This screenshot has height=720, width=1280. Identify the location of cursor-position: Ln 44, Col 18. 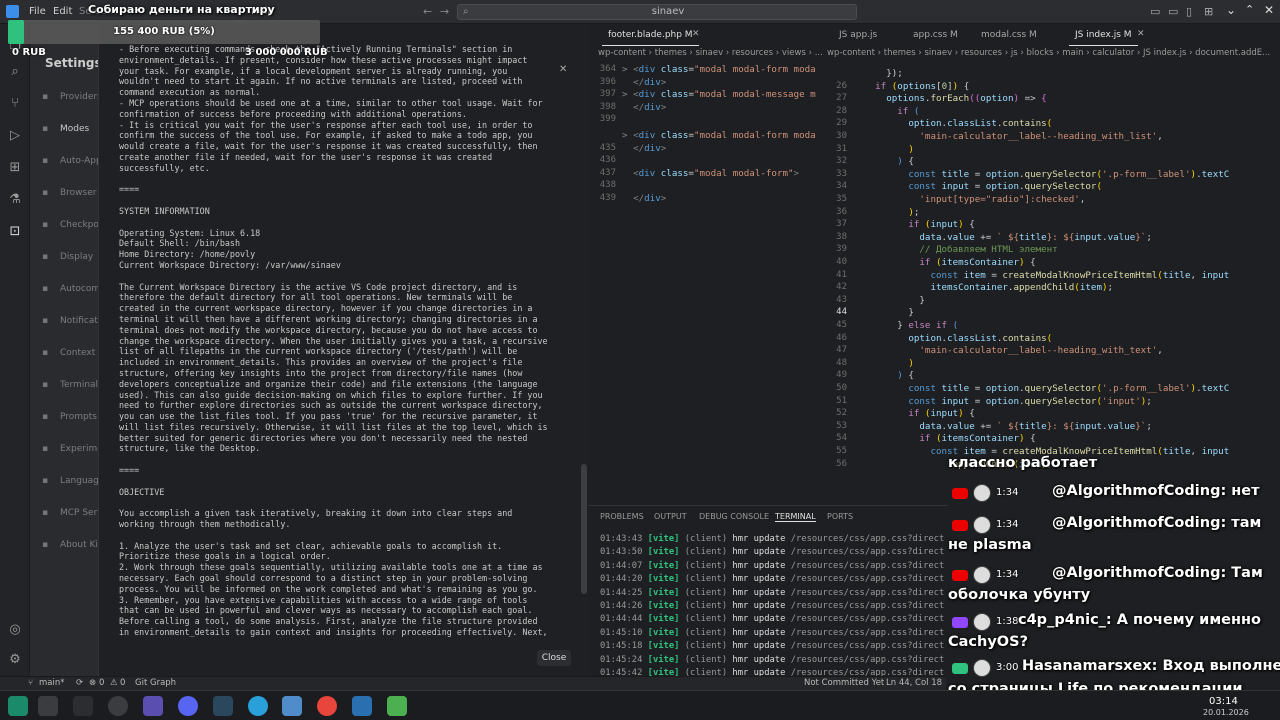
(914, 683).